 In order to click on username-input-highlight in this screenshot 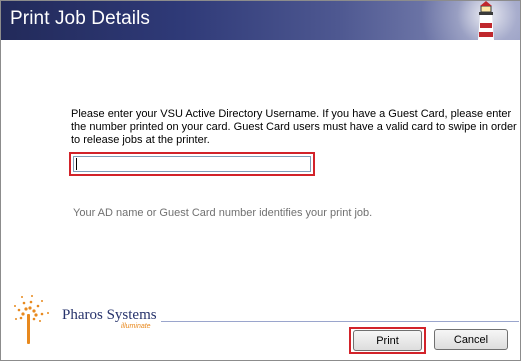, I will do `click(192, 164)`.